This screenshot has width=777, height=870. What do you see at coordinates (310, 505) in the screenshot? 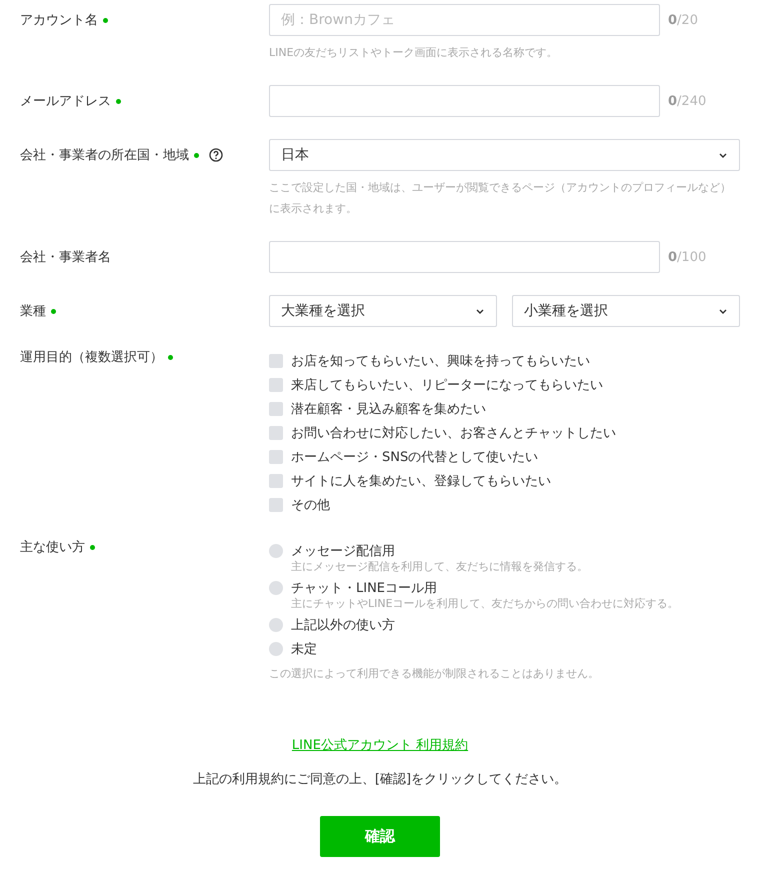
I see `checkbox-label: その他` at bounding box center [310, 505].